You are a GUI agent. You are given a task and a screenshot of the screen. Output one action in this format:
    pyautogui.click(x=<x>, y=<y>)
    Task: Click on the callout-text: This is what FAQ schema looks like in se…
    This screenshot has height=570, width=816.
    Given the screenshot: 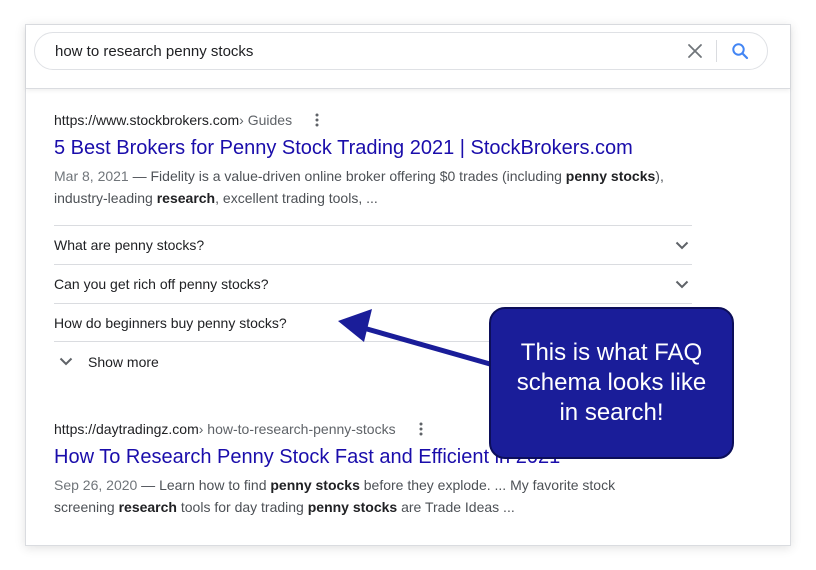 What is the action you would take?
    pyautogui.click(x=611, y=382)
    